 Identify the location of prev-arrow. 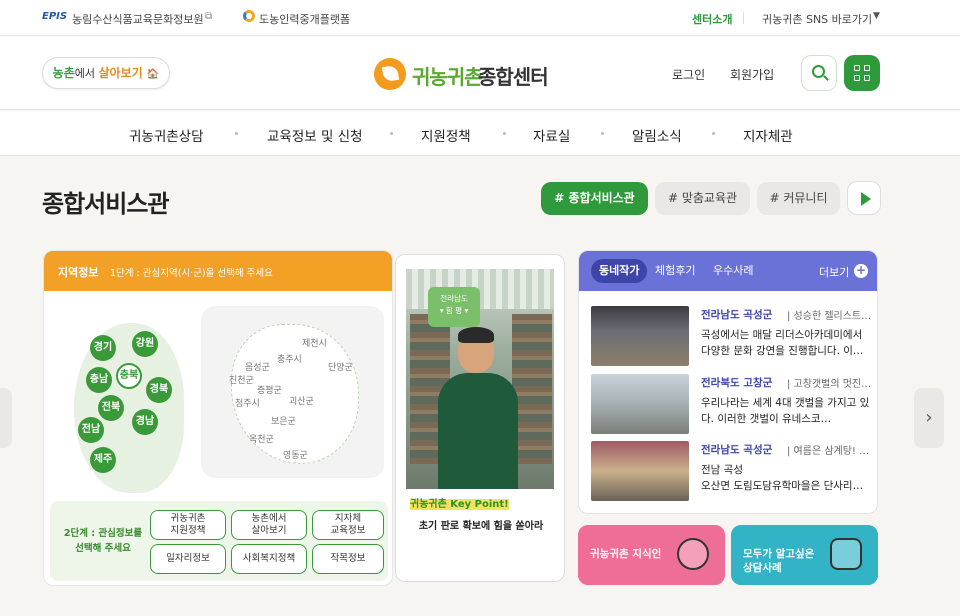
(6, 418).